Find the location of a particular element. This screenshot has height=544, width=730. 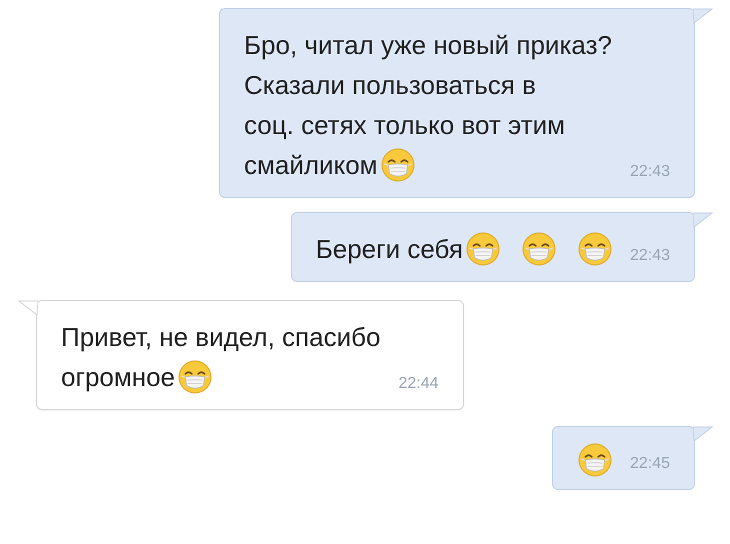

message-time: 22:45 is located at coordinates (650, 464).